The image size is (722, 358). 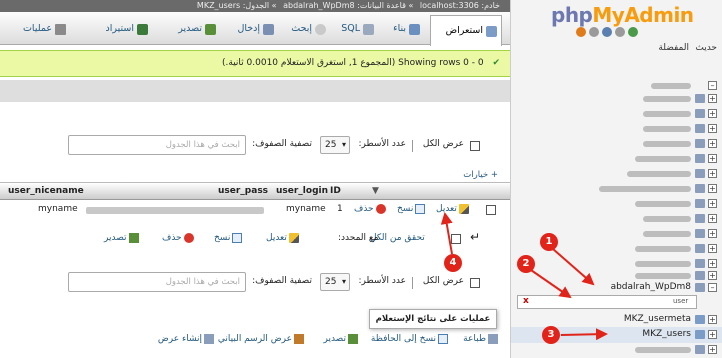 I want to click on check-all-checkbox, so click(x=456, y=239).